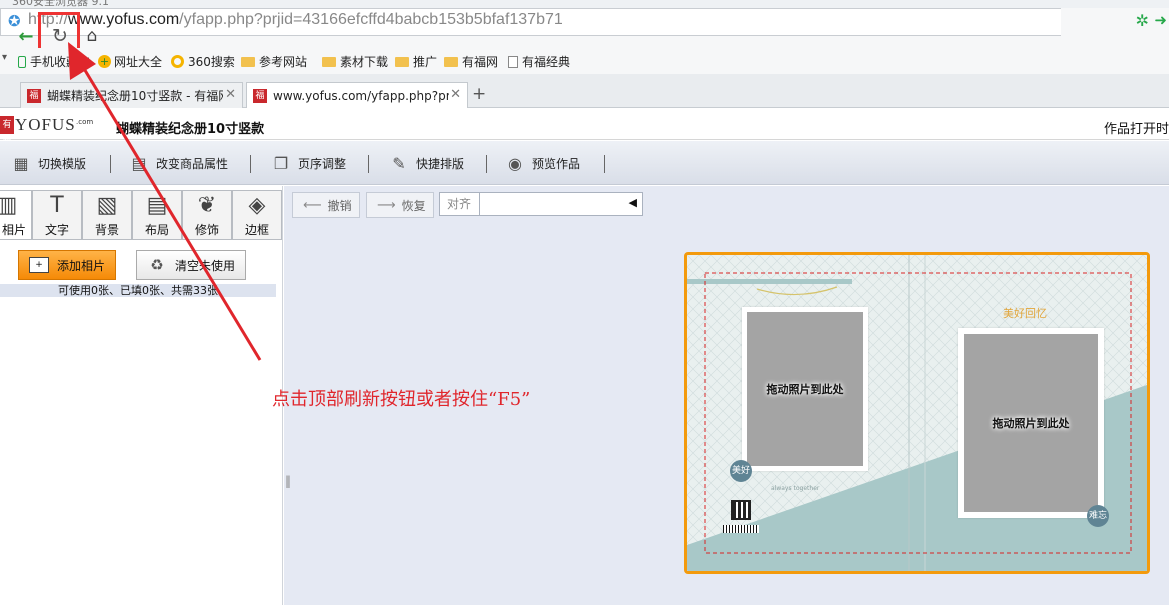  What do you see at coordinates (177, 61) in the screenshot?
I see `search-360-icon` at bounding box center [177, 61].